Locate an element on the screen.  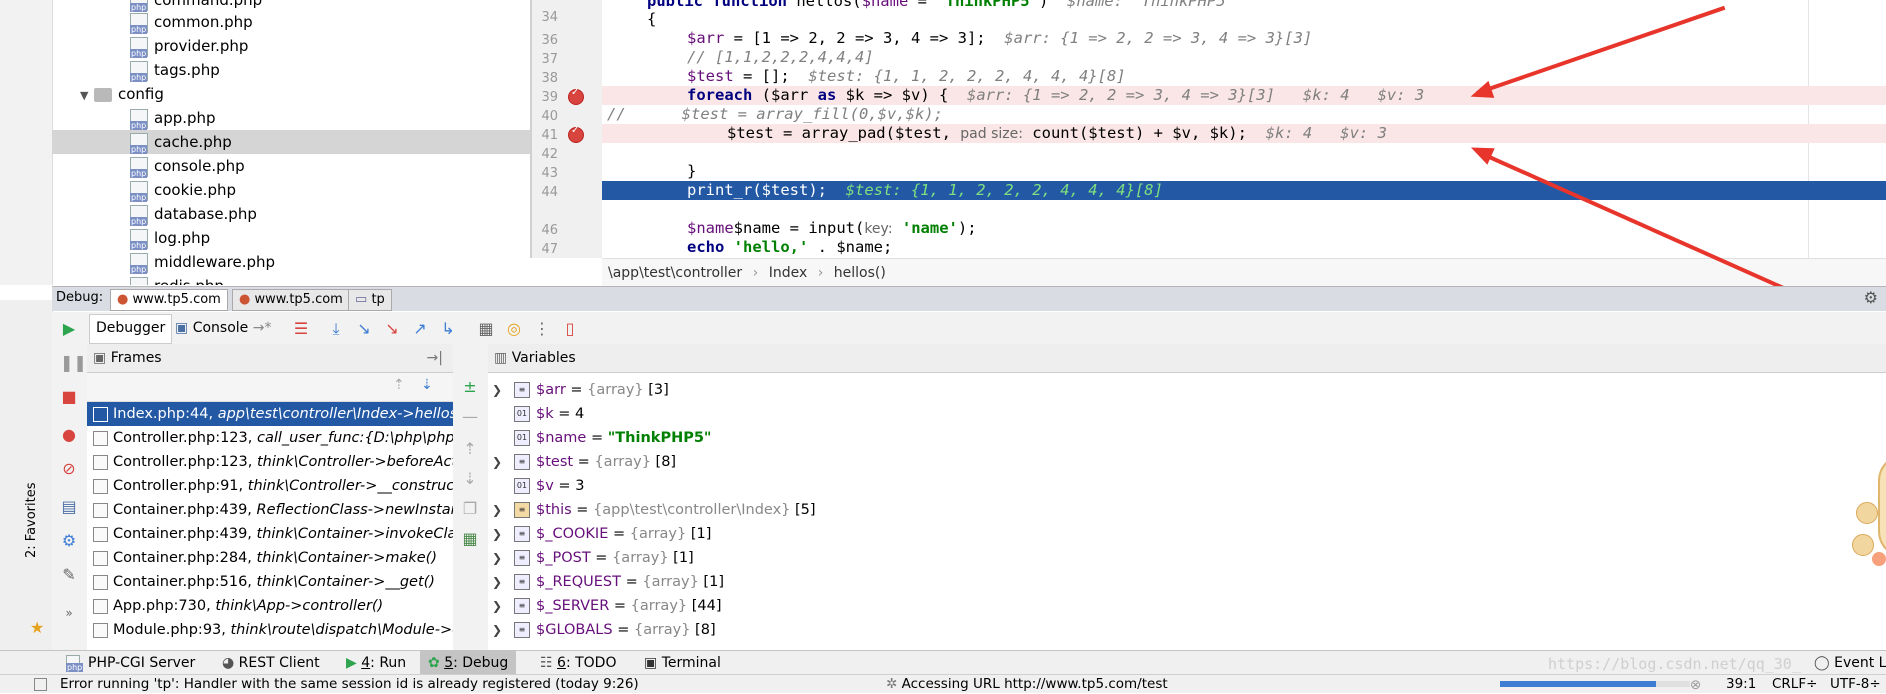
chevron-down-icon: ▼ is located at coordinates (87, 96).